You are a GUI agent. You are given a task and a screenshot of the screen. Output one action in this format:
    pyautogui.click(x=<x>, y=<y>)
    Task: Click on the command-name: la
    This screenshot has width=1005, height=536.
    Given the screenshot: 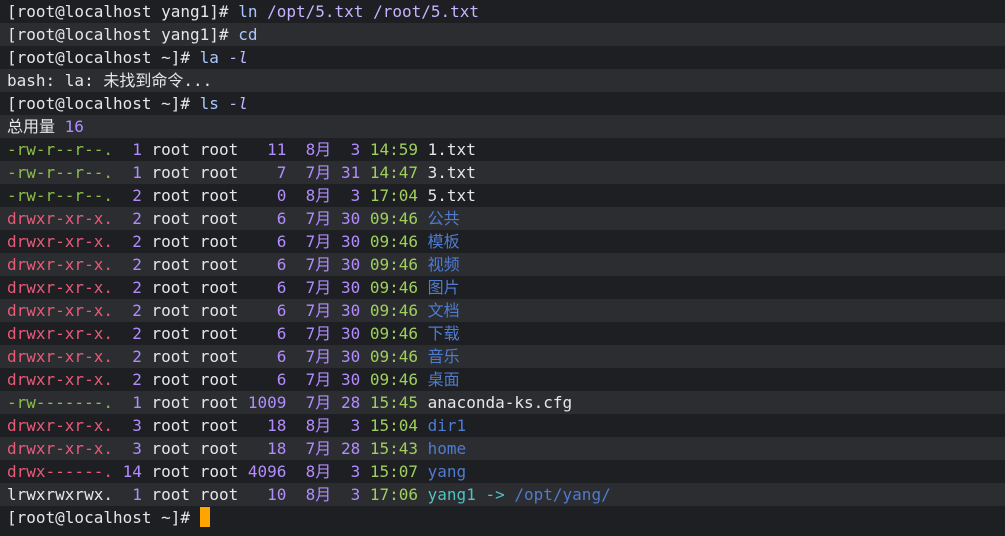 What is the action you would take?
    pyautogui.click(x=209, y=57)
    